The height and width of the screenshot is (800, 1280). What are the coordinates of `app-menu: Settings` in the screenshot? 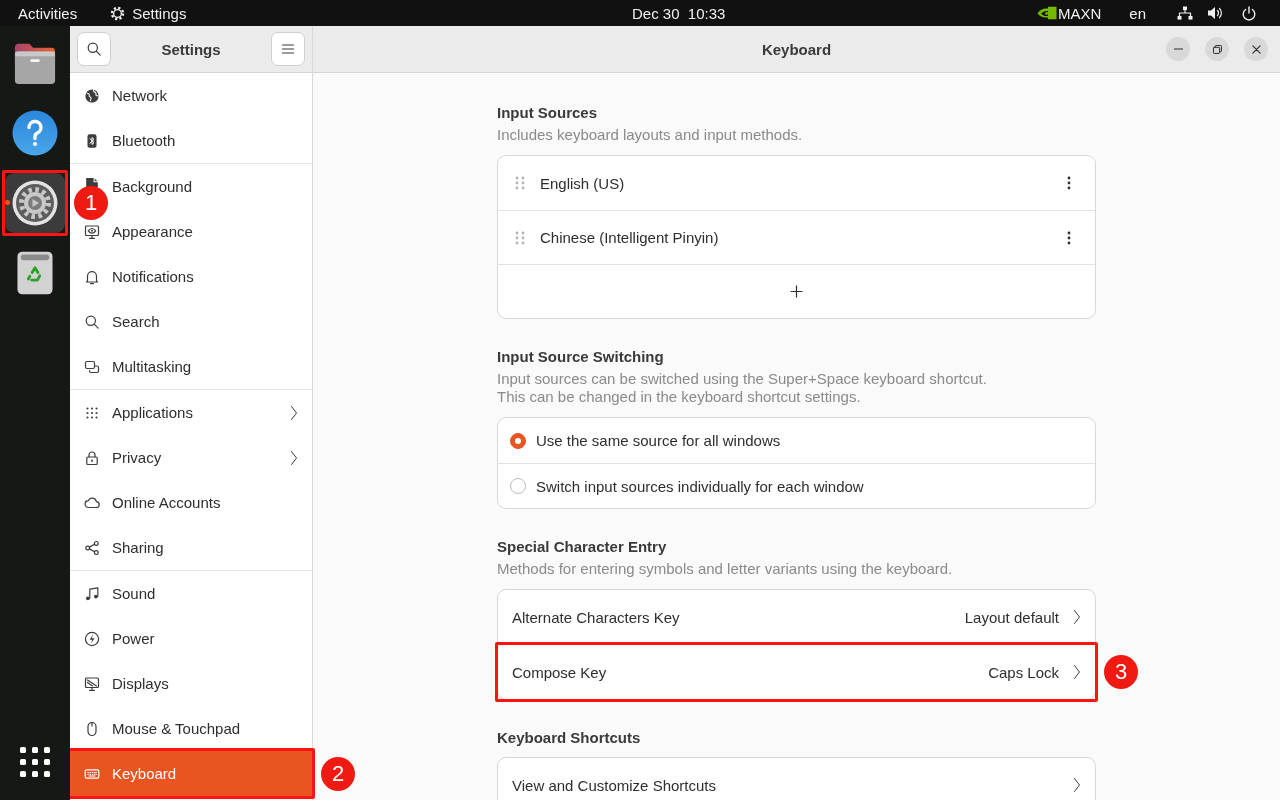 It's located at (148, 13).